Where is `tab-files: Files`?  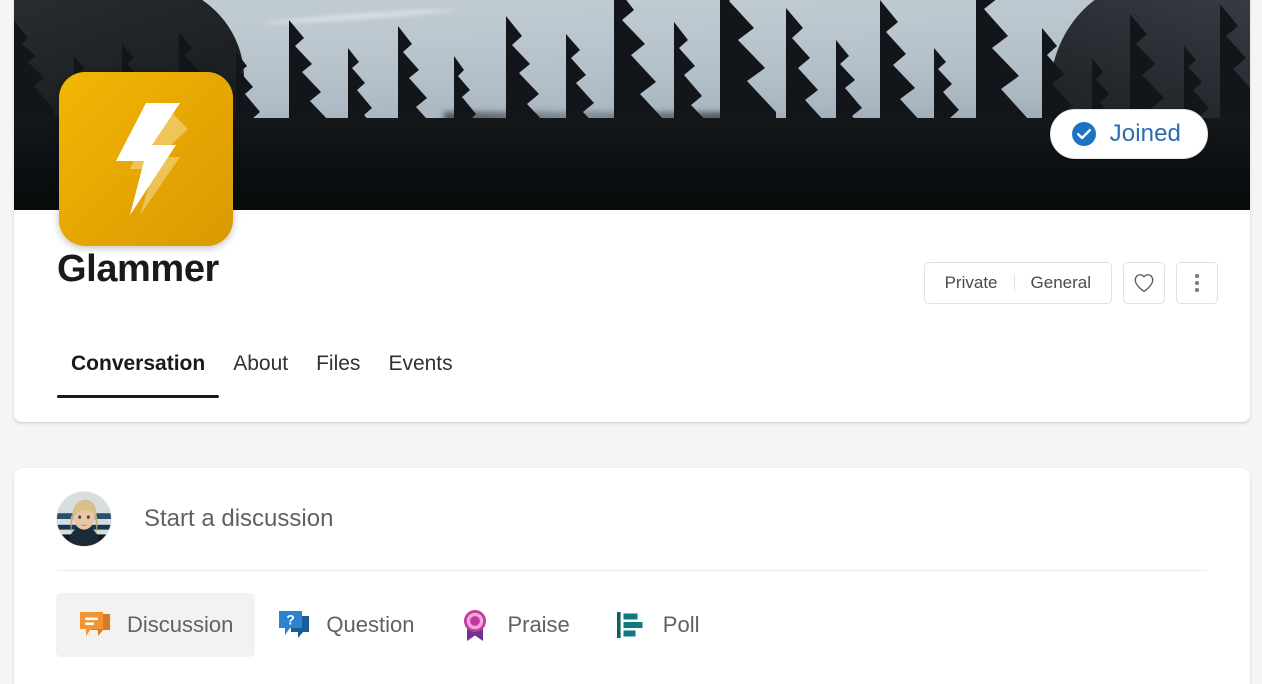
tab-files: Files is located at coordinates (338, 375).